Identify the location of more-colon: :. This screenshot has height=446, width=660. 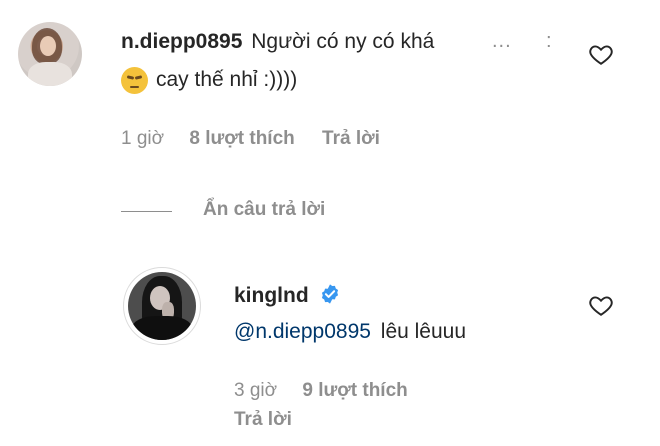
(549, 41).